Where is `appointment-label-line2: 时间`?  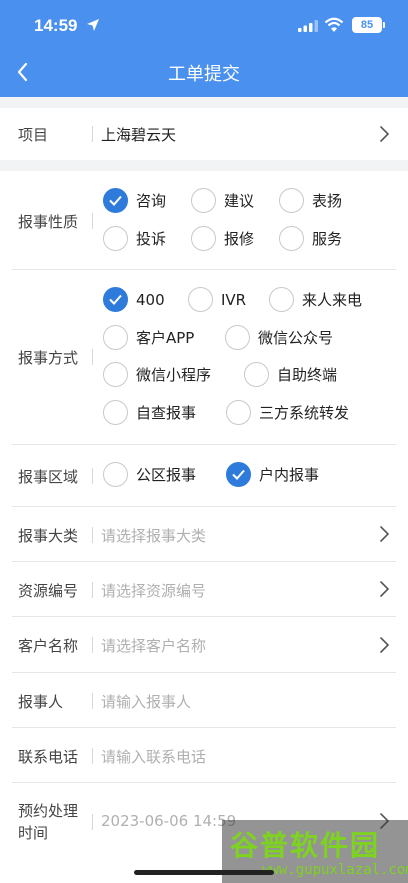 appointment-label-line2: 时间 is located at coordinates (33, 833).